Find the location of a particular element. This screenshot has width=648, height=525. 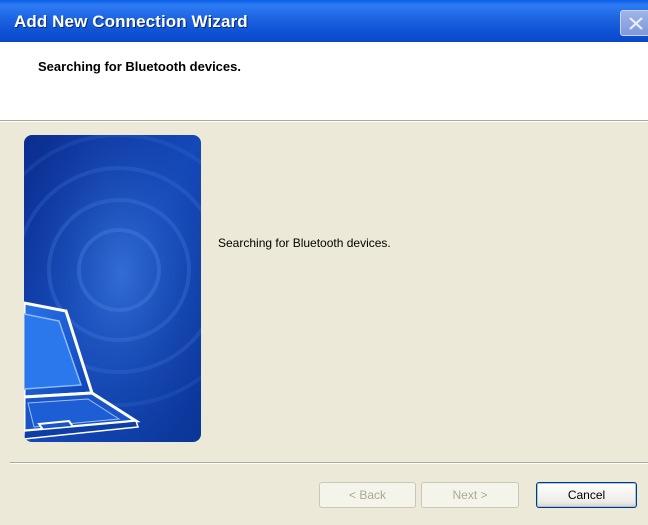

search-status-text: Searching for Bluetooth devices. is located at coordinates (304, 243).